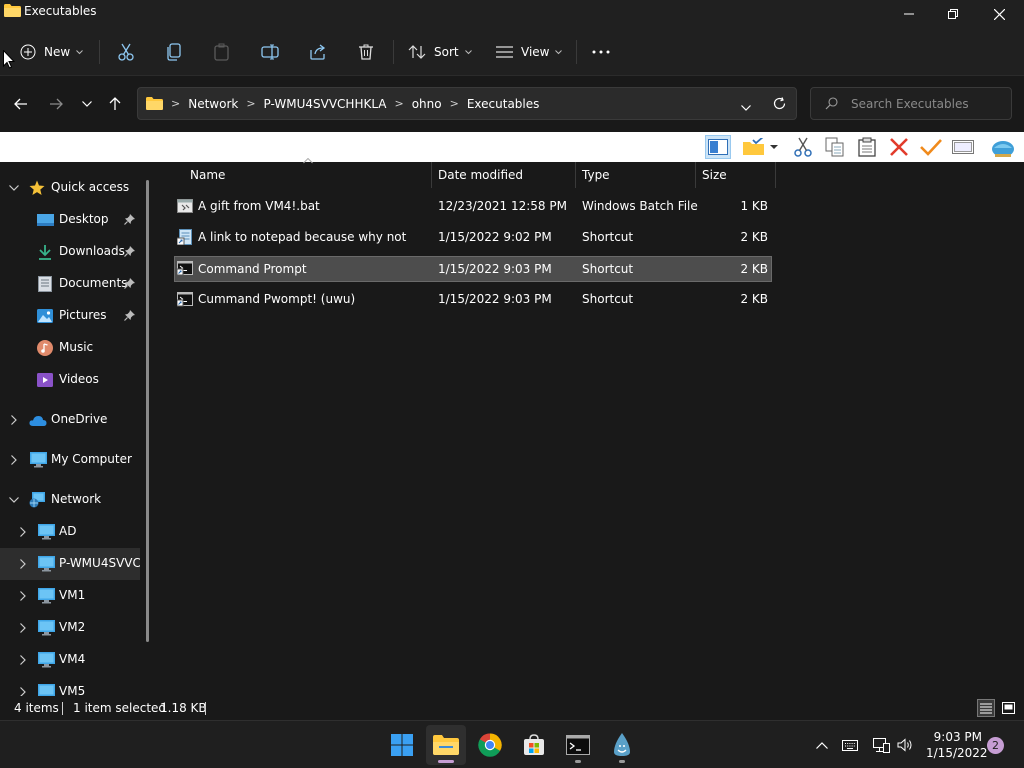  Describe the element at coordinates (446, 745) in the screenshot. I see `taskbar-file-explorer` at that location.